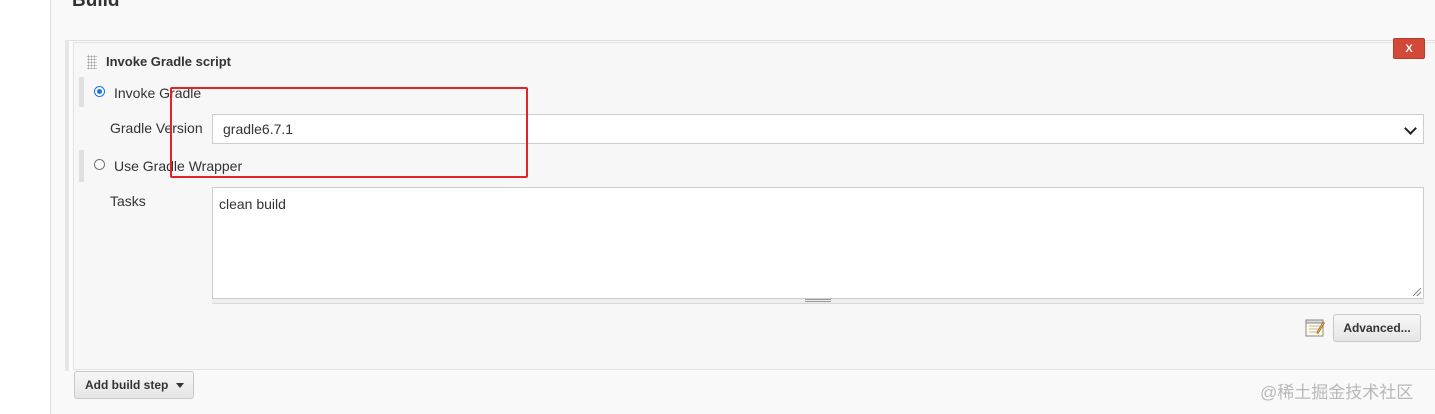 This screenshot has height=414, width=1435. What do you see at coordinates (99, 164) in the screenshot?
I see `use-gradle-wrapper-radio` at bounding box center [99, 164].